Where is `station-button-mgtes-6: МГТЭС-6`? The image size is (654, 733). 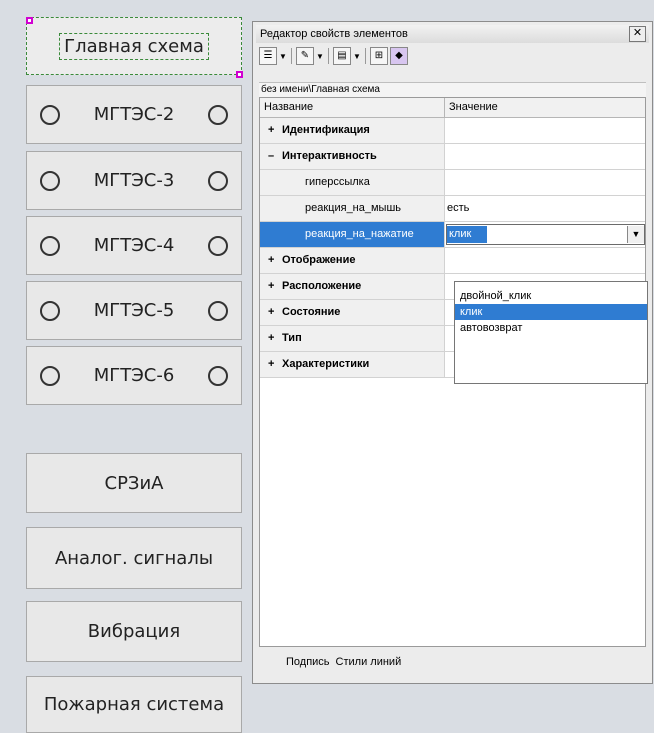 station-button-mgtes-6: МГТЭС-6 is located at coordinates (134, 375).